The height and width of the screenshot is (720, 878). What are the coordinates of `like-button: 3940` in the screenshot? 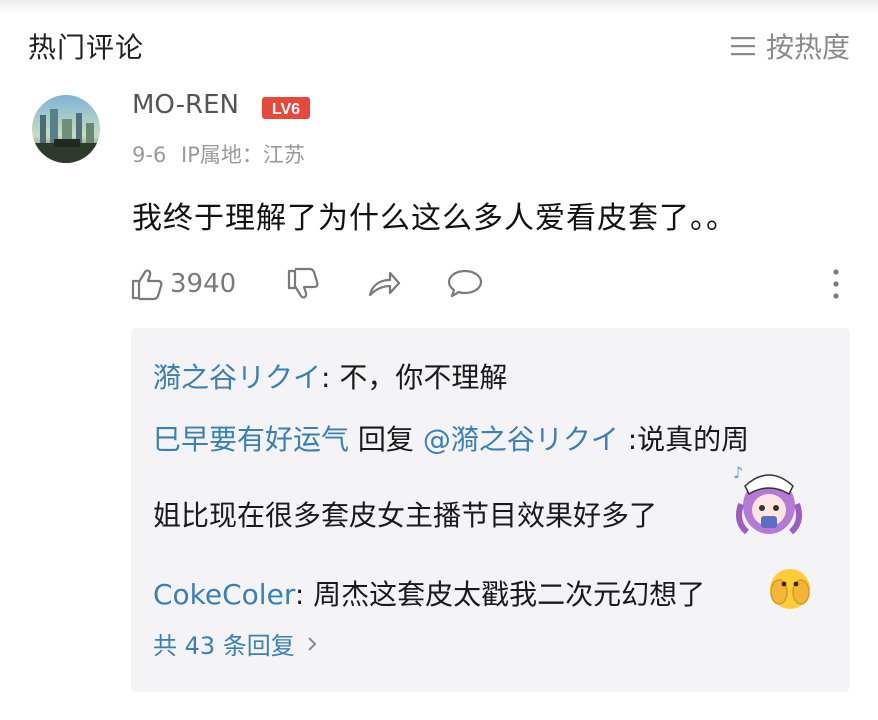 It's located at (183, 284).